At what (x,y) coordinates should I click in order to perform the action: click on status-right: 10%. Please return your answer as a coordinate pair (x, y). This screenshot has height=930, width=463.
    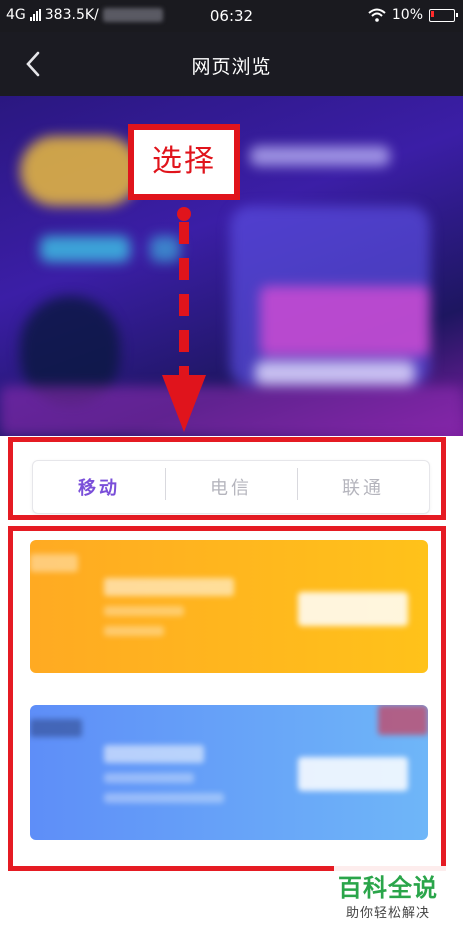
    Looking at the image, I should click on (413, 15).